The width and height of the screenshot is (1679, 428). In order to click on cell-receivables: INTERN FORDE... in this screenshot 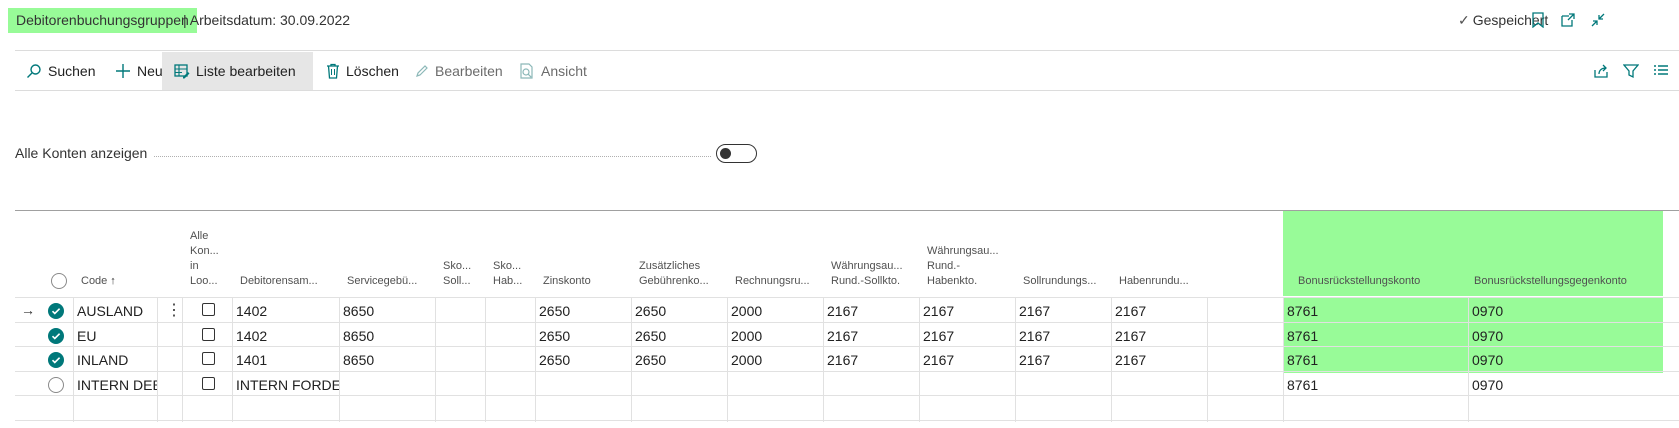, I will do `click(285, 384)`.